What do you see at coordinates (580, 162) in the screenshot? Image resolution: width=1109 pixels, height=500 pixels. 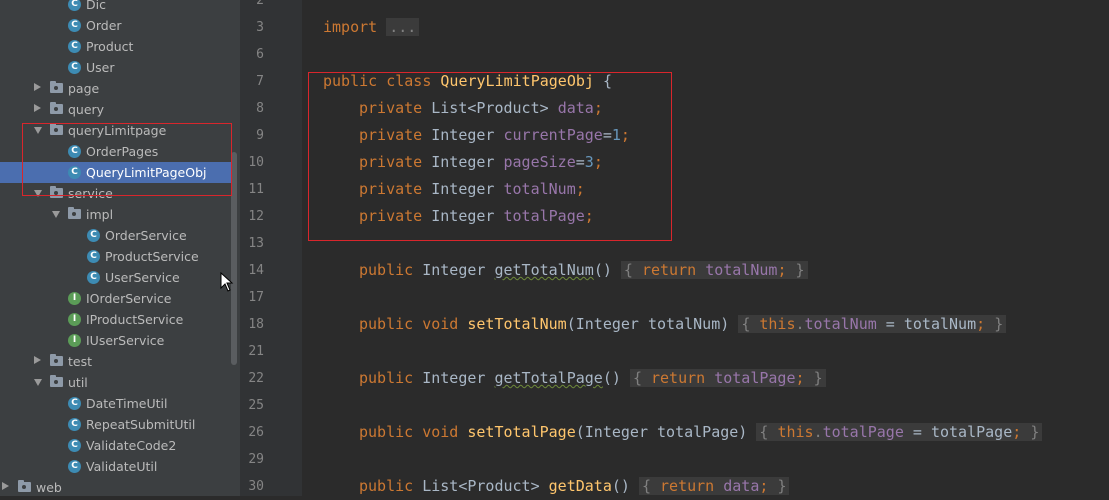 I see `operator: =` at bounding box center [580, 162].